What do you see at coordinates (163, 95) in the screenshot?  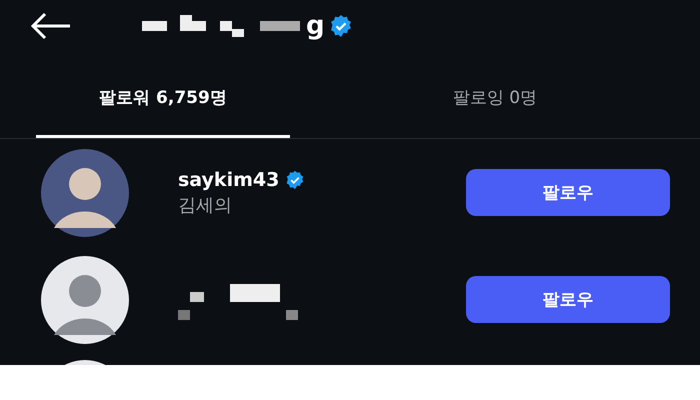 I see `tab: 팔로워 6,759명` at bounding box center [163, 95].